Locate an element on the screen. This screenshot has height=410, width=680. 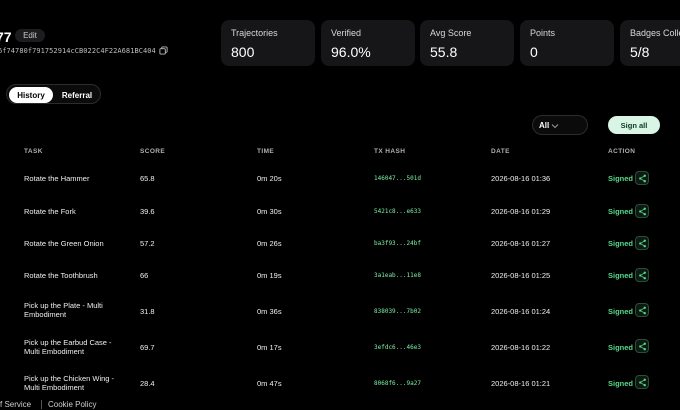
date-value: 2026-08-16 01:25 is located at coordinates (521, 275).